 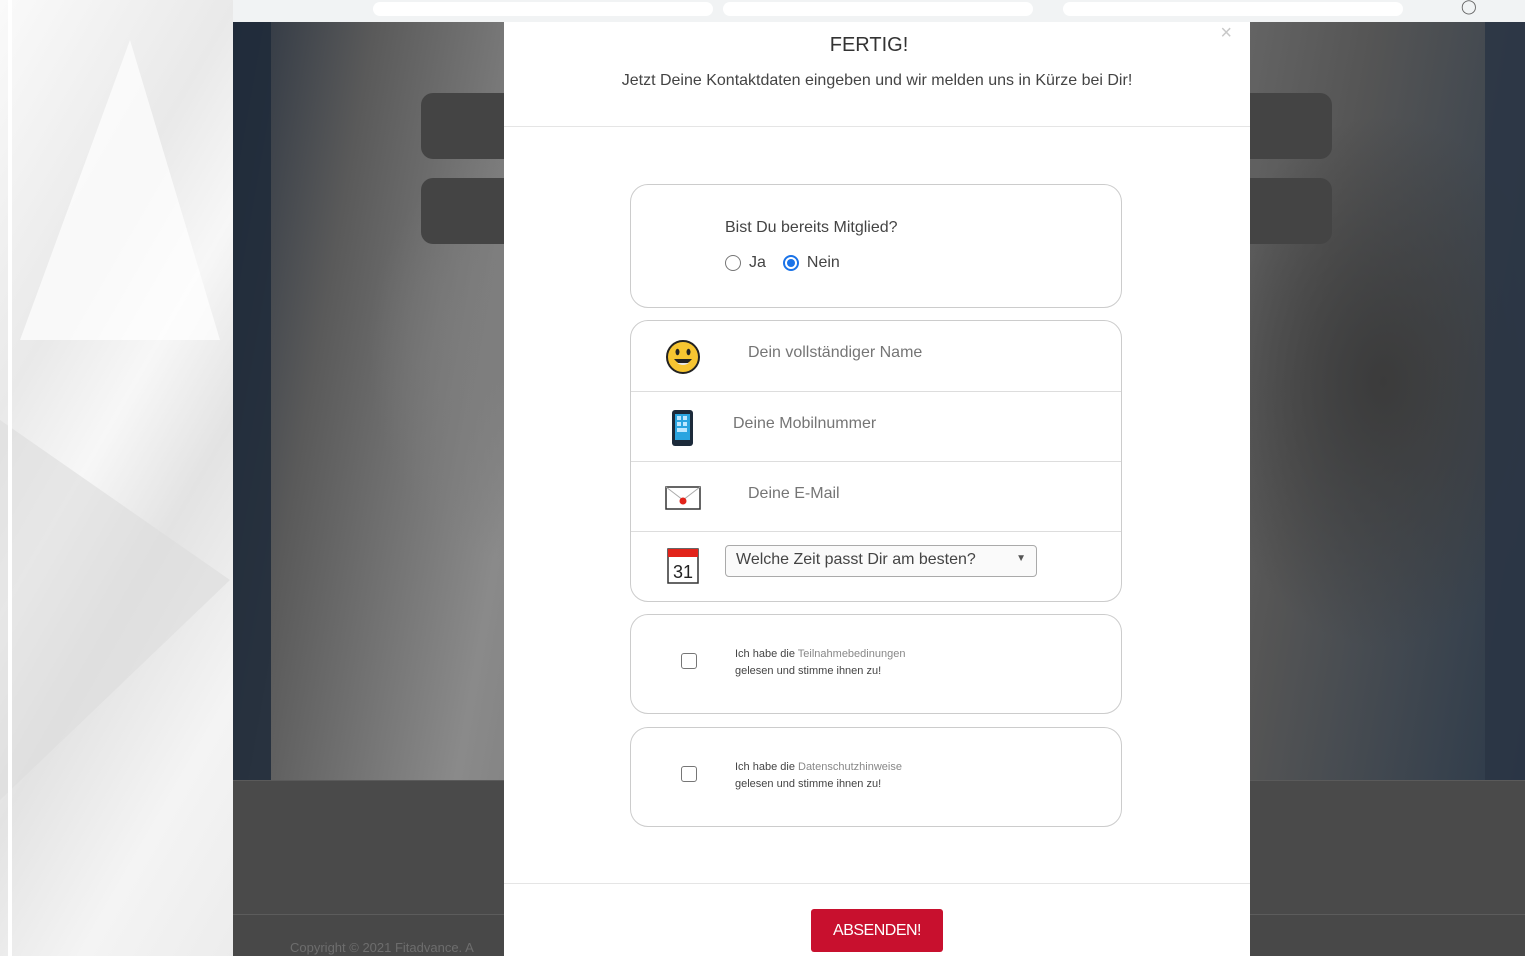 I want to click on submit-button: ABSENDEN!, so click(x=877, y=930).